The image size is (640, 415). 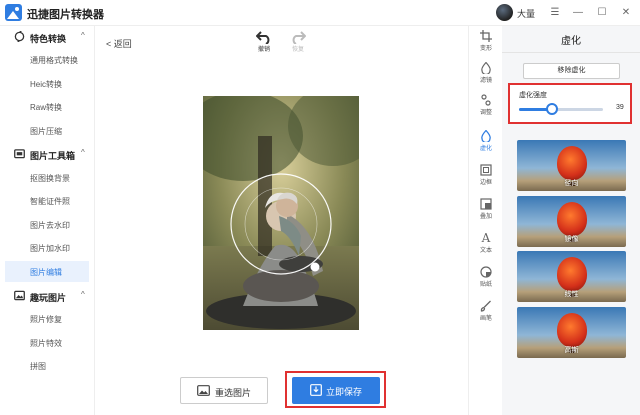 I want to click on undo-icon, so click(x=263, y=37).